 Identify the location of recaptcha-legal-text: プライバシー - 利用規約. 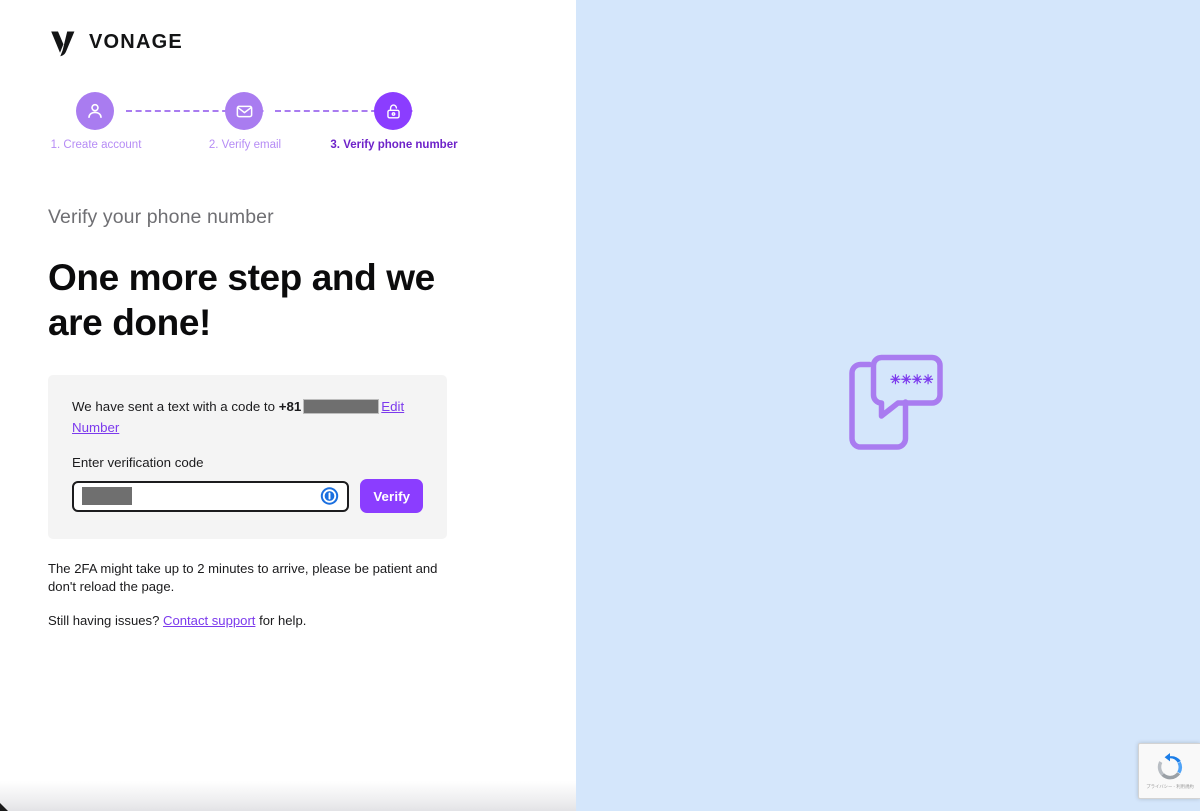
(1169, 787).